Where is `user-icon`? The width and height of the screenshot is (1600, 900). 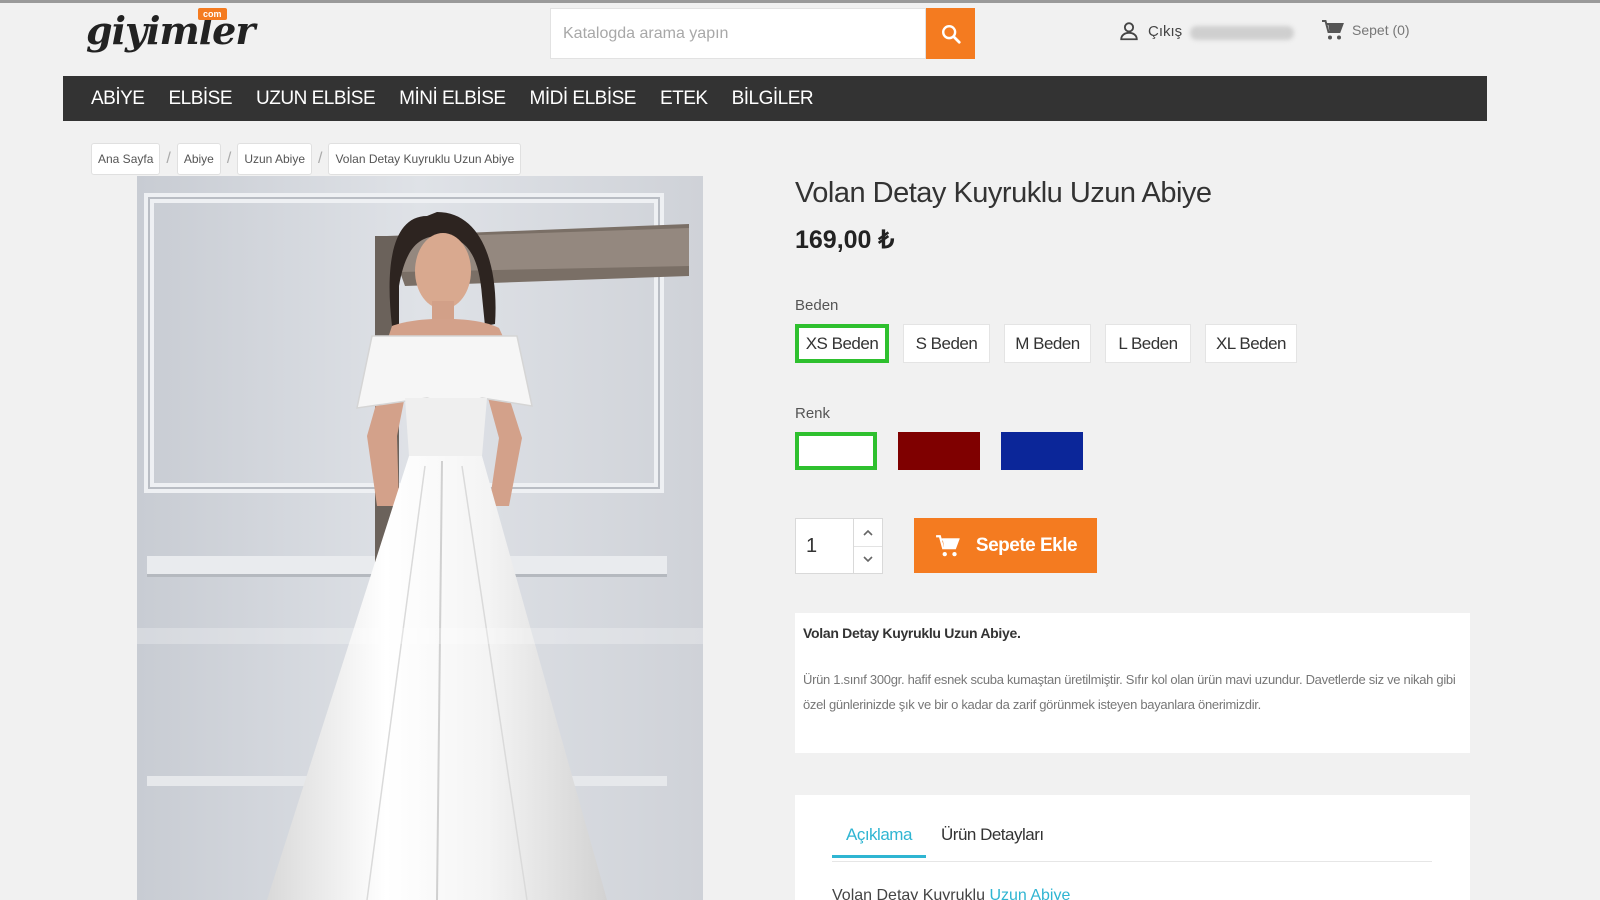 user-icon is located at coordinates (1129, 31).